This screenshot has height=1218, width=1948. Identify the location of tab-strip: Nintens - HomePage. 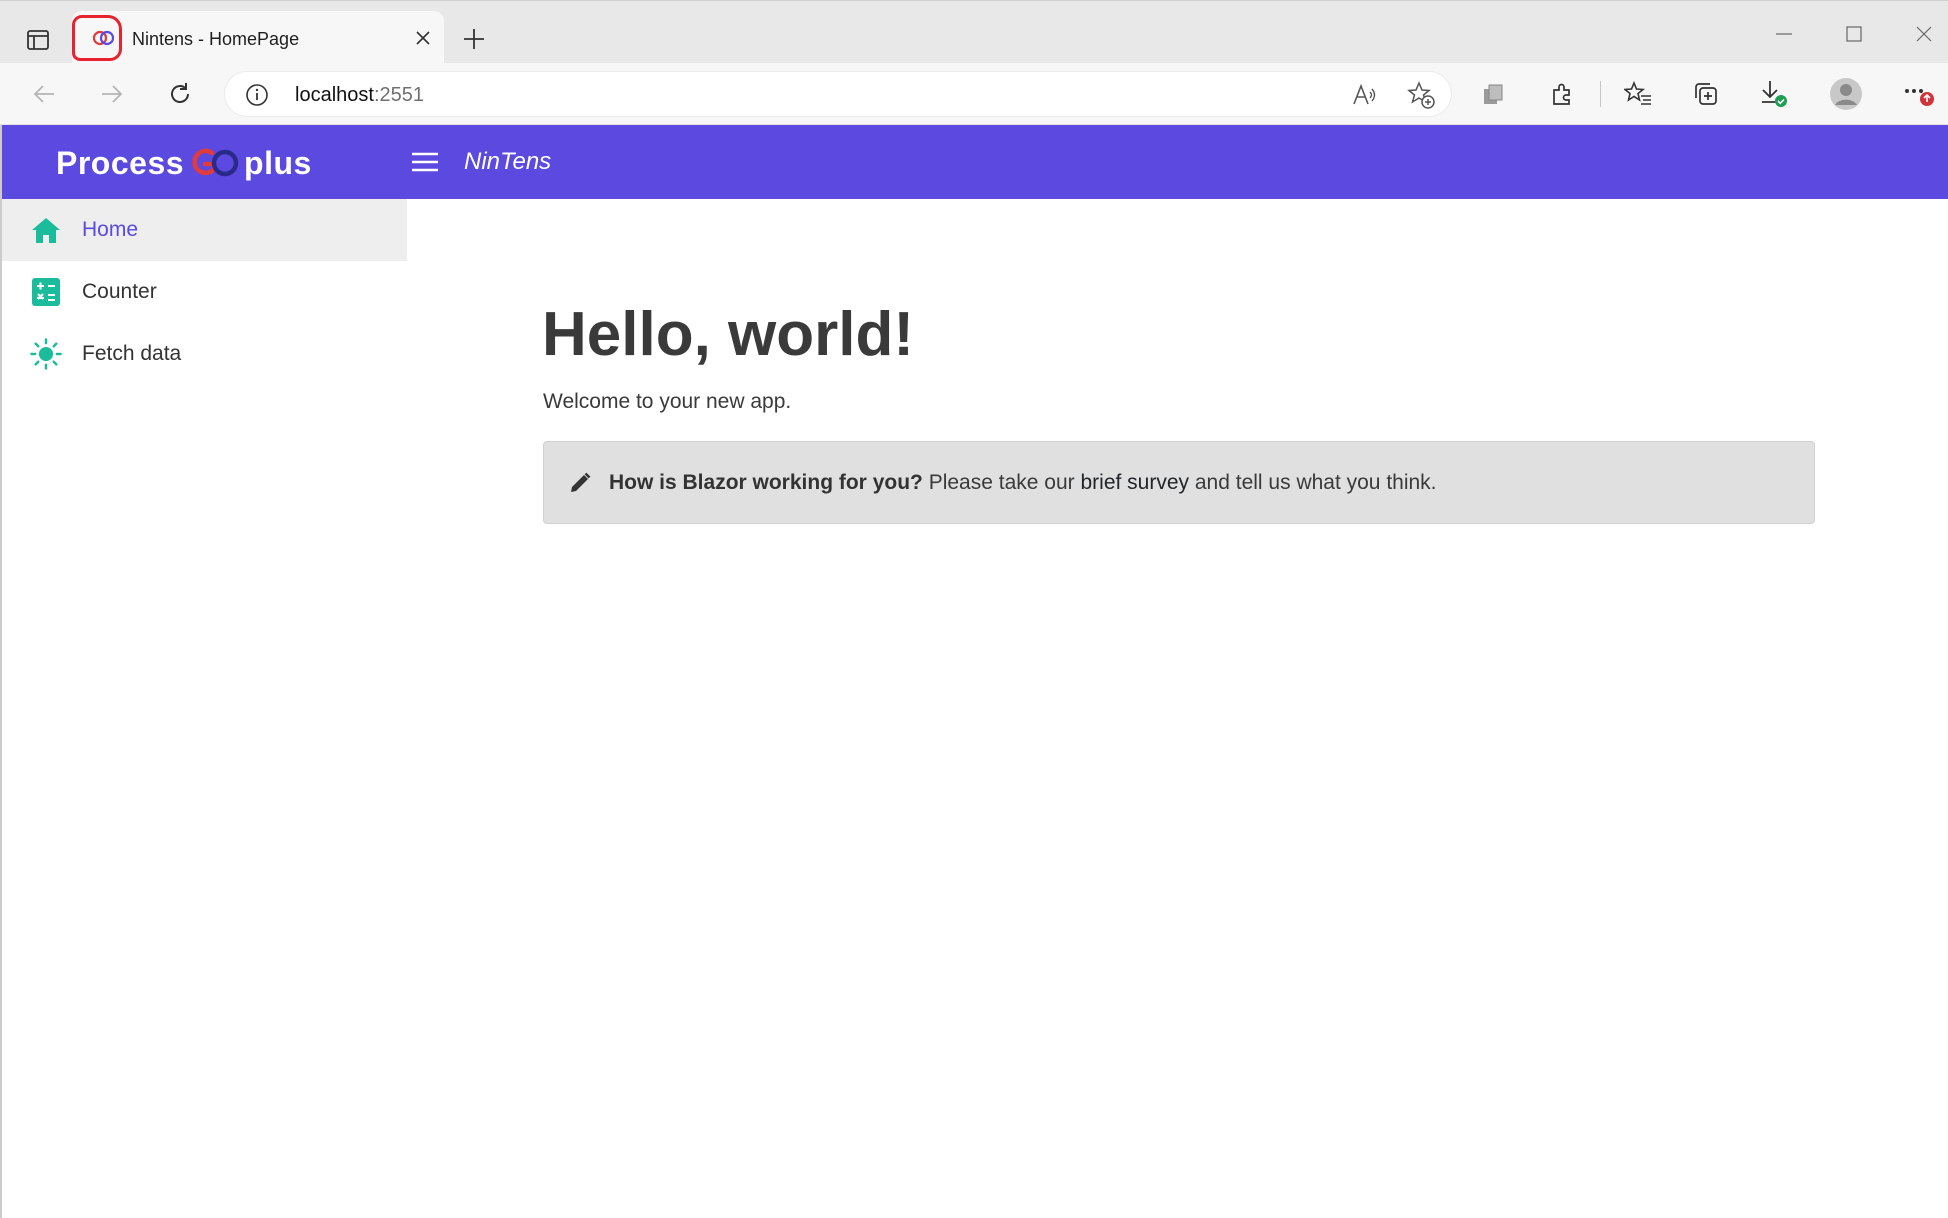
(974, 32).